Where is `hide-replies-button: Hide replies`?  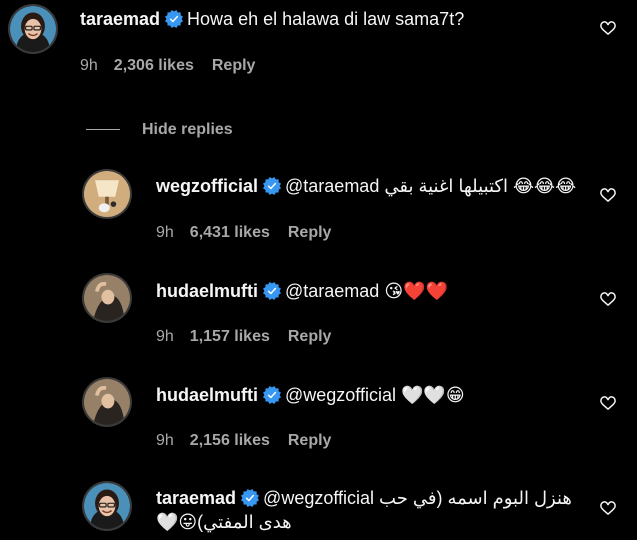
hide-replies-button: Hide replies is located at coordinates (159, 130).